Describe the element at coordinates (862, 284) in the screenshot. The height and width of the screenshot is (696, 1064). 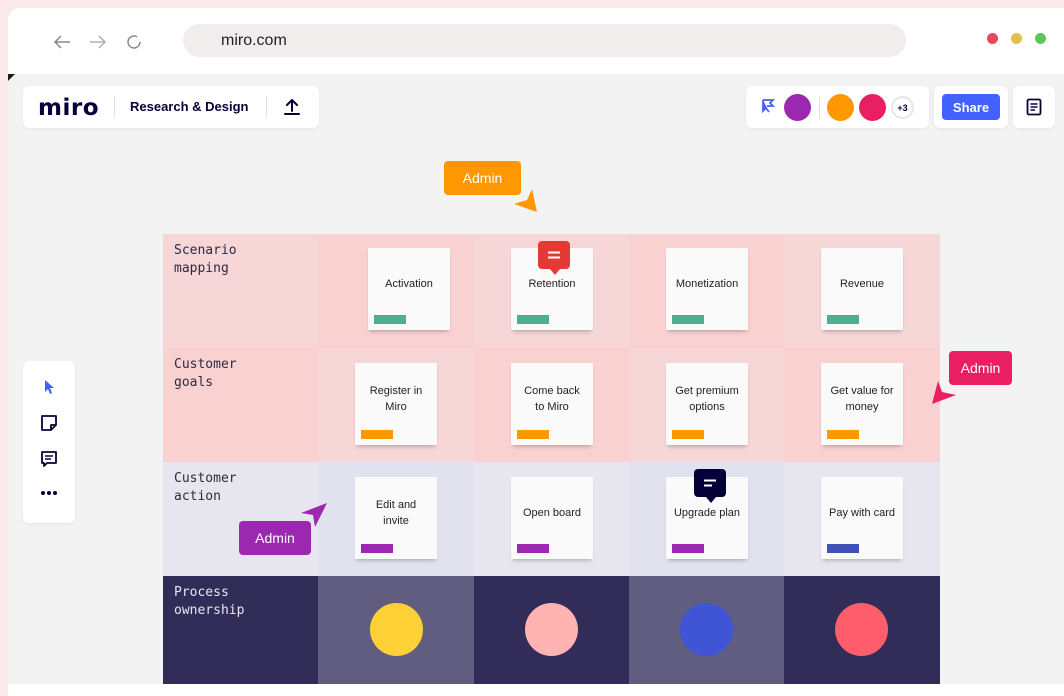
I see `sticky-note-text: Revenue` at that location.